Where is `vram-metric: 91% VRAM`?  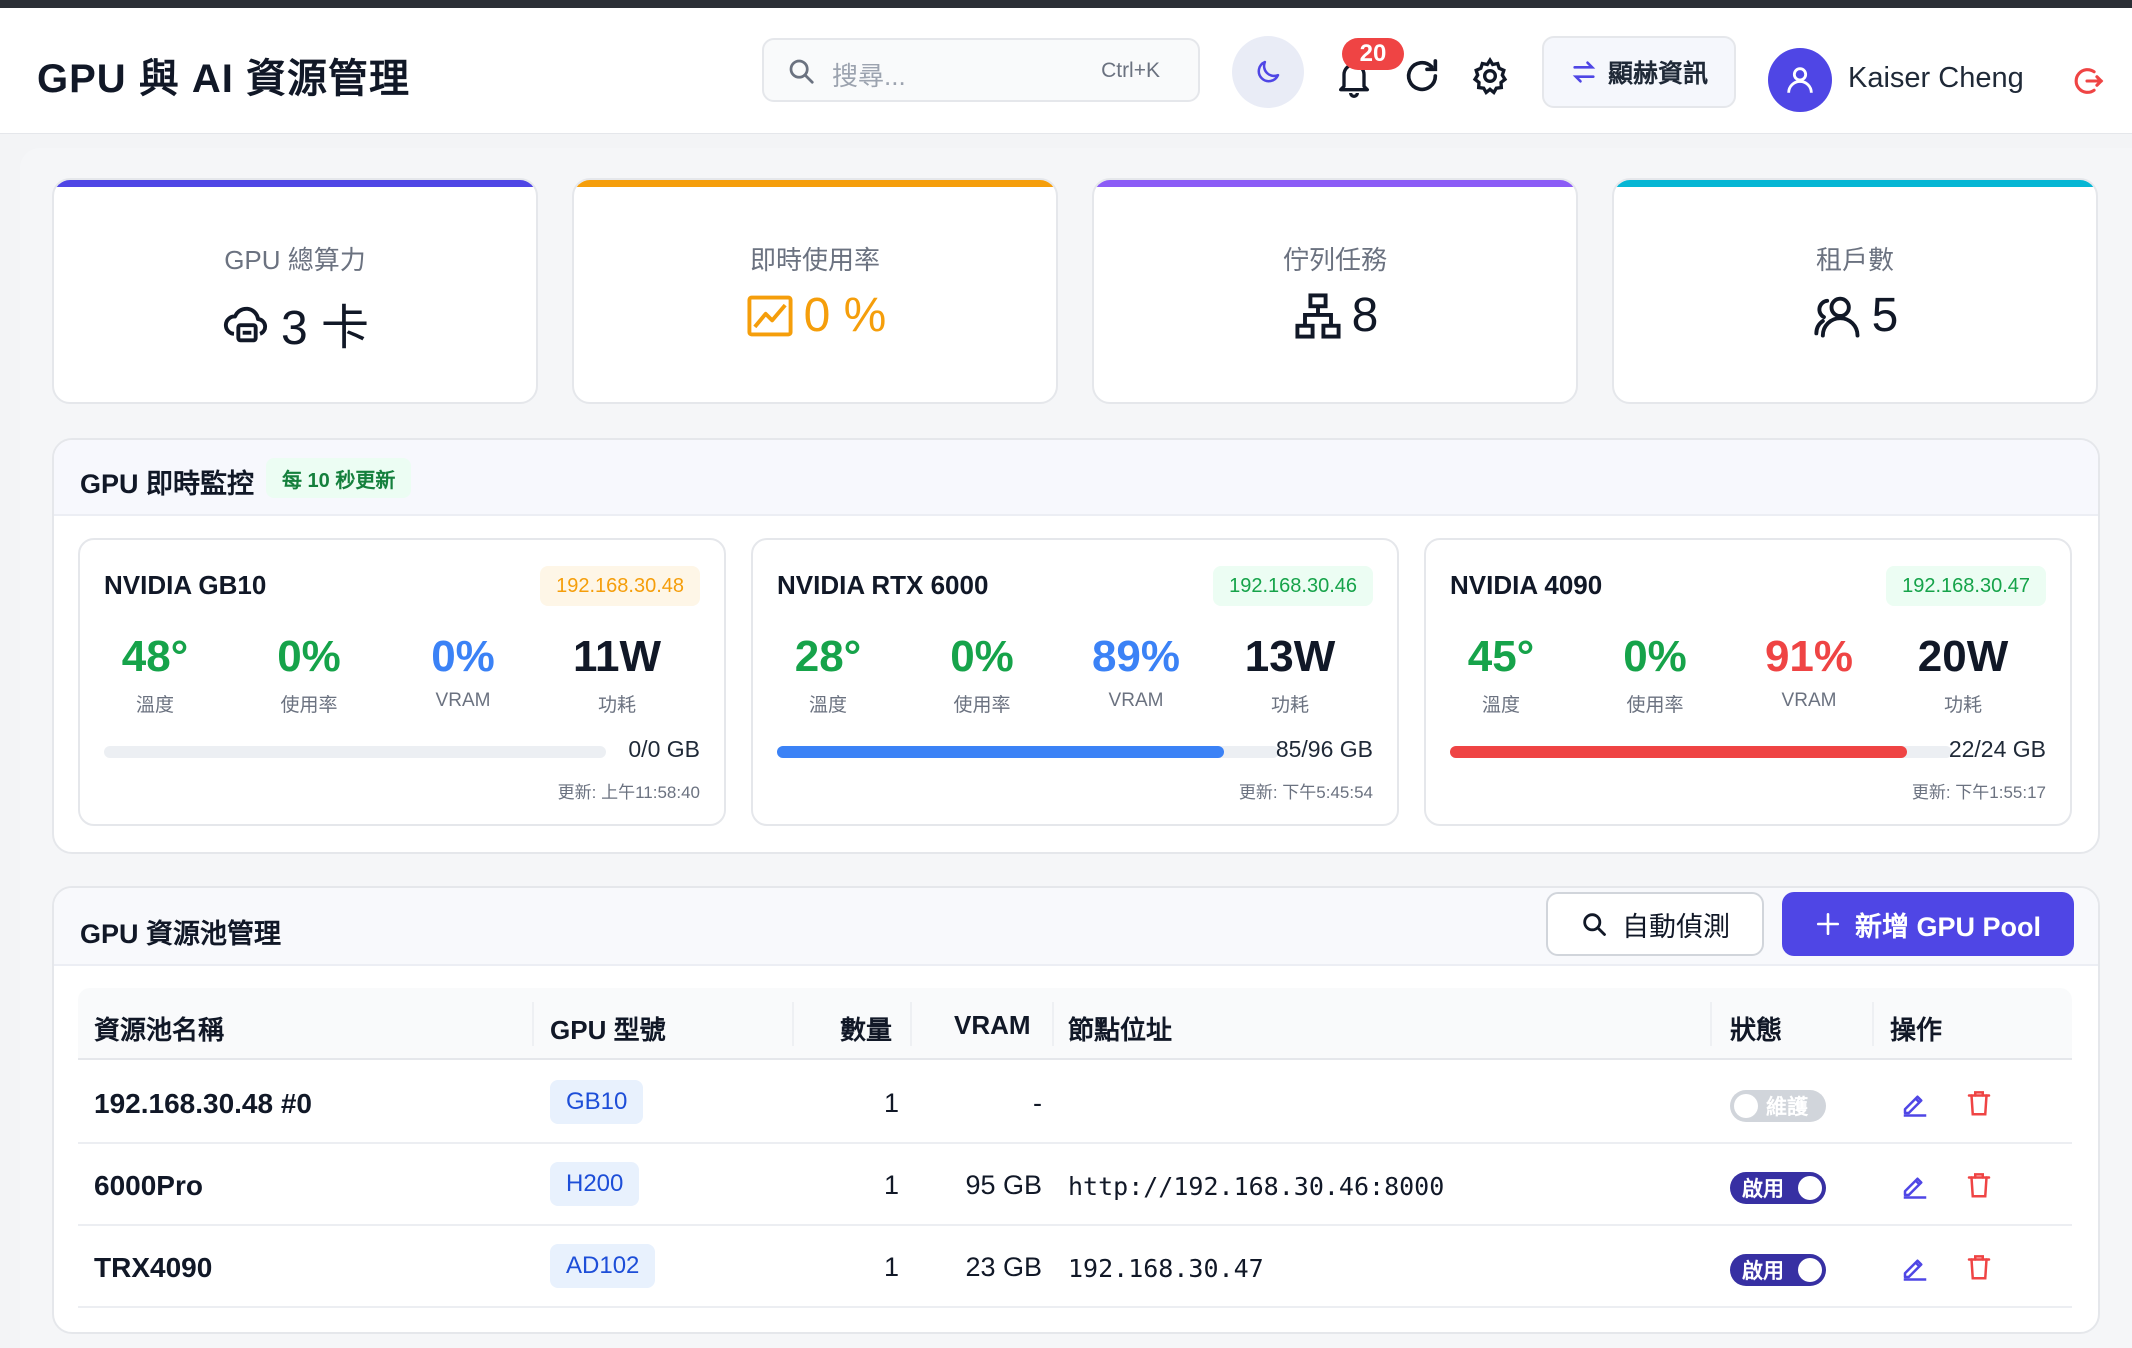
vram-metric: 91% VRAM is located at coordinates (1809, 672).